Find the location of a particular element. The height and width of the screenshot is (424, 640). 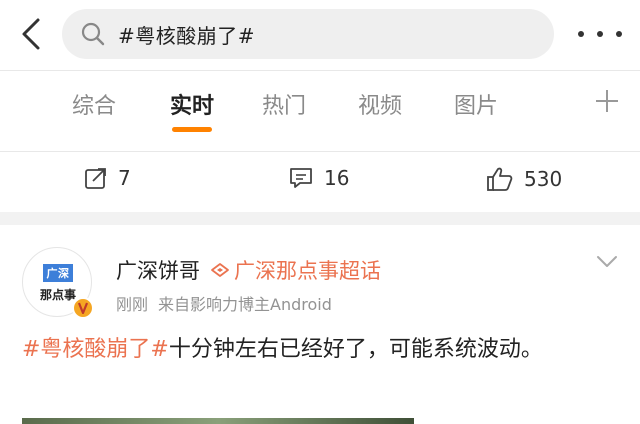

search-query: #粤核酸崩了# is located at coordinates (187, 35).